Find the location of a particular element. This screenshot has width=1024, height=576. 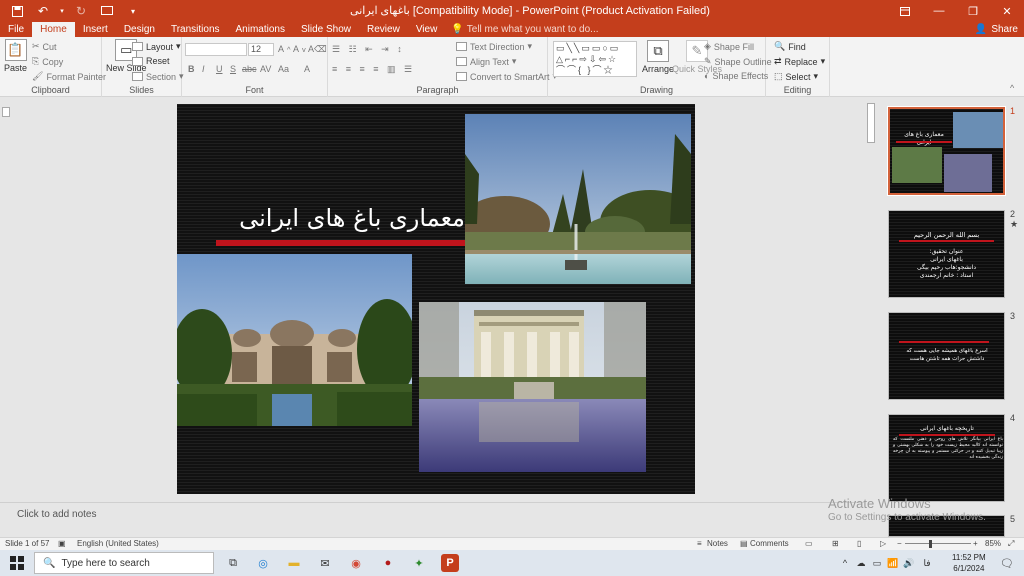

close-icon: ✕ is located at coordinates (1007, 11).